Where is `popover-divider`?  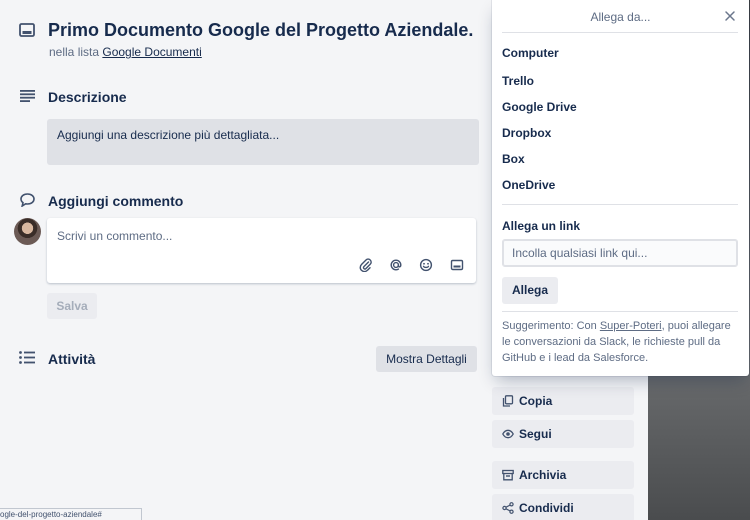 popover-divider is located at coordinates (620, 32).